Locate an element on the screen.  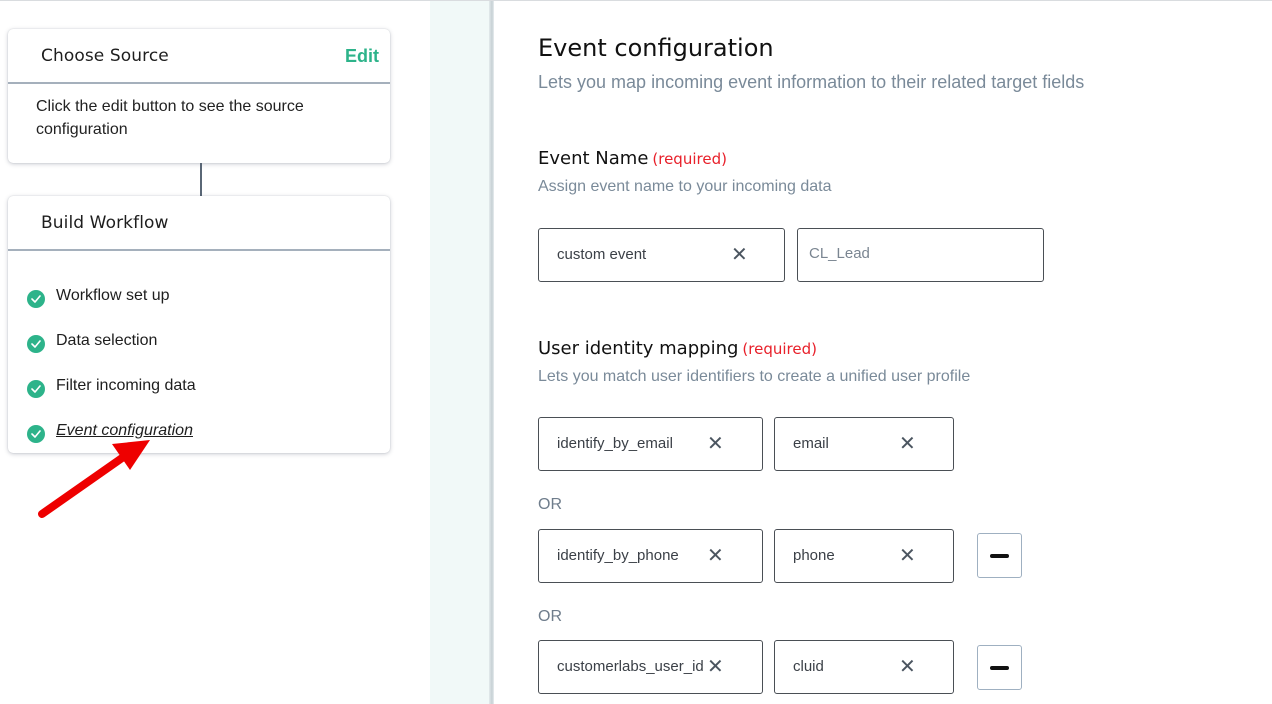
user-identity-section-title: User identity mapping (required) is located at coordinates (677, 348).